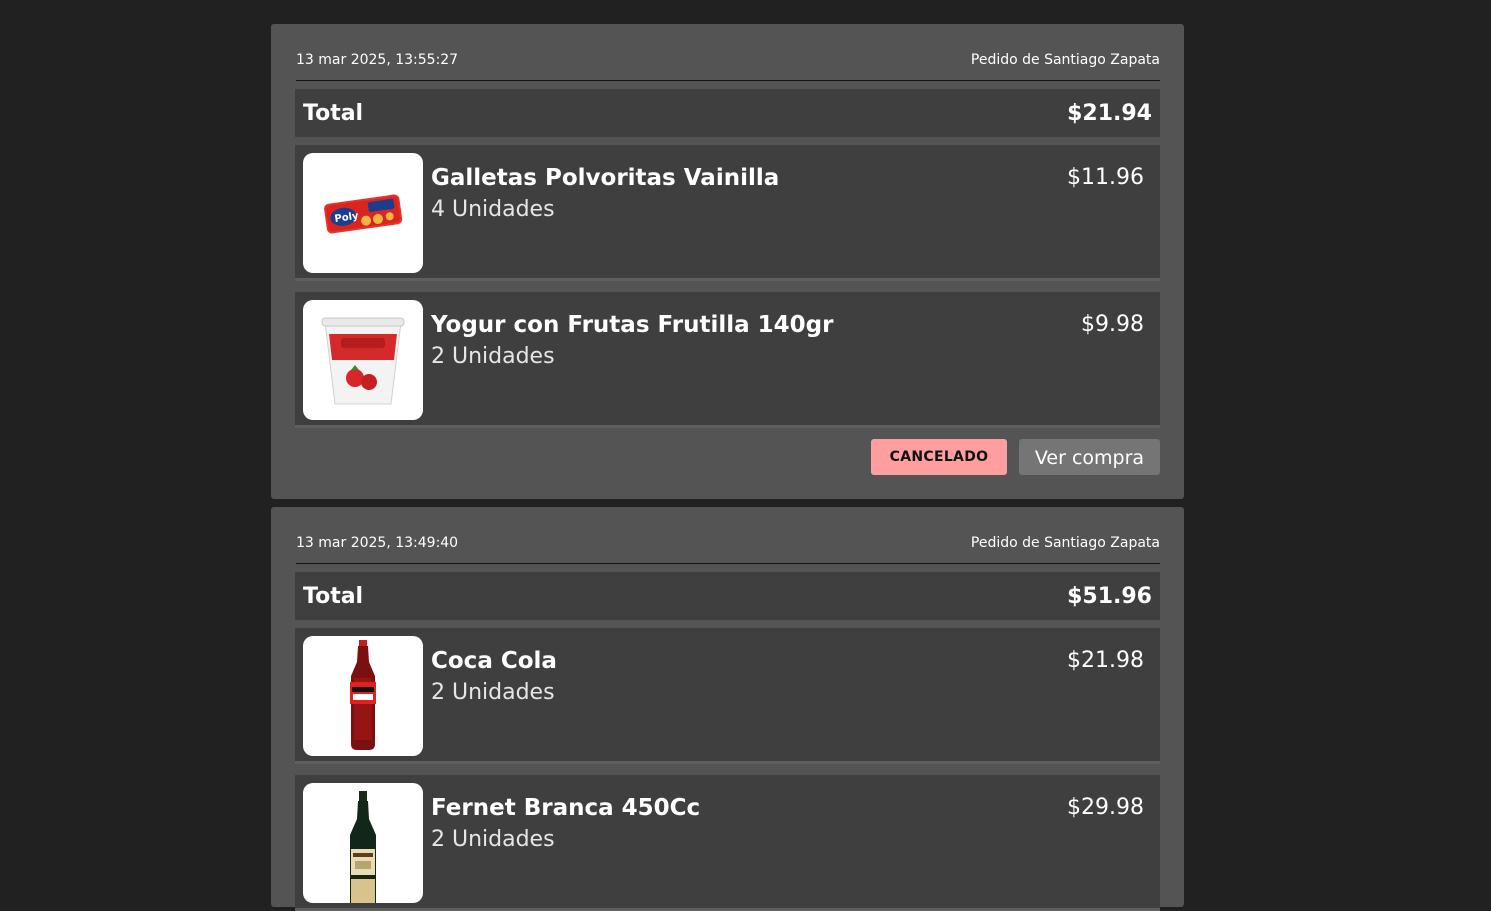 Image resolution: width=1491 pixels, height=911 pixels. What do you see at coordinates (494, 661) in the screenshot?
I see `item-name: Coca Cola` at bounding box center [494, 661].